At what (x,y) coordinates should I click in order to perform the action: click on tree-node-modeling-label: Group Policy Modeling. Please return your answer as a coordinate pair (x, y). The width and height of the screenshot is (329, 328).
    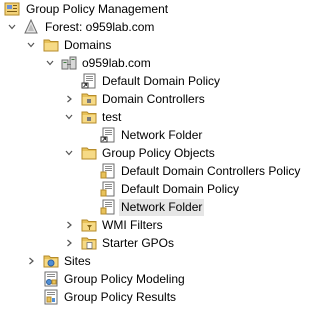
    Looking at the image, I should click on (124, 278).